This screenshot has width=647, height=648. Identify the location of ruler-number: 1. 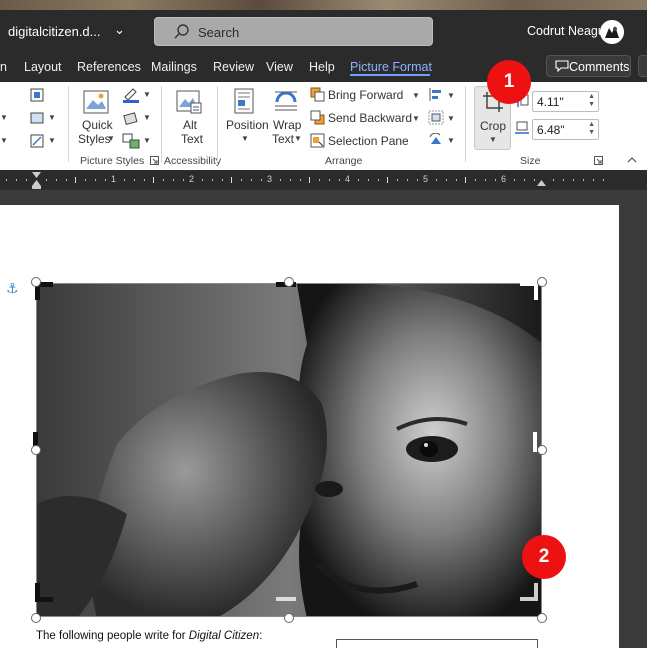
(114, 179).